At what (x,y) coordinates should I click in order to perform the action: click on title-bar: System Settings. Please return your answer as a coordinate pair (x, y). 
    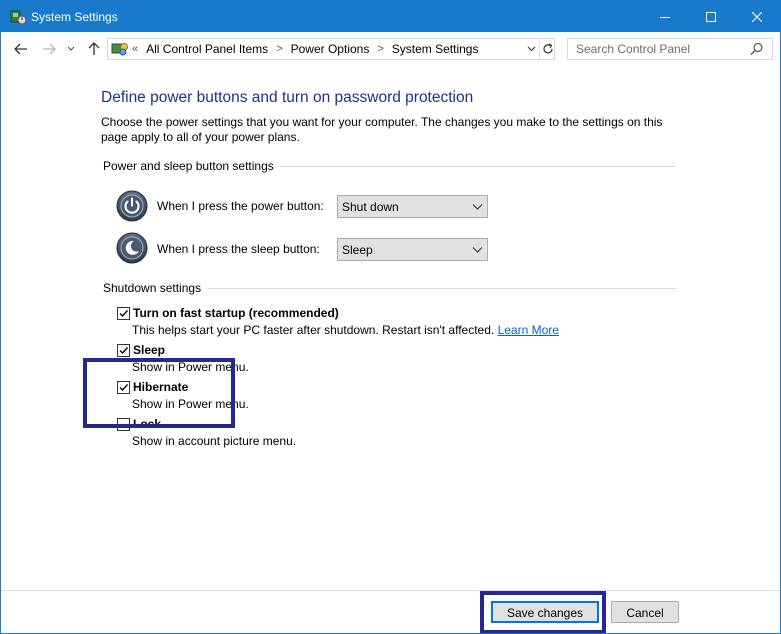
    Looking at the image, I should click on (390, 16).